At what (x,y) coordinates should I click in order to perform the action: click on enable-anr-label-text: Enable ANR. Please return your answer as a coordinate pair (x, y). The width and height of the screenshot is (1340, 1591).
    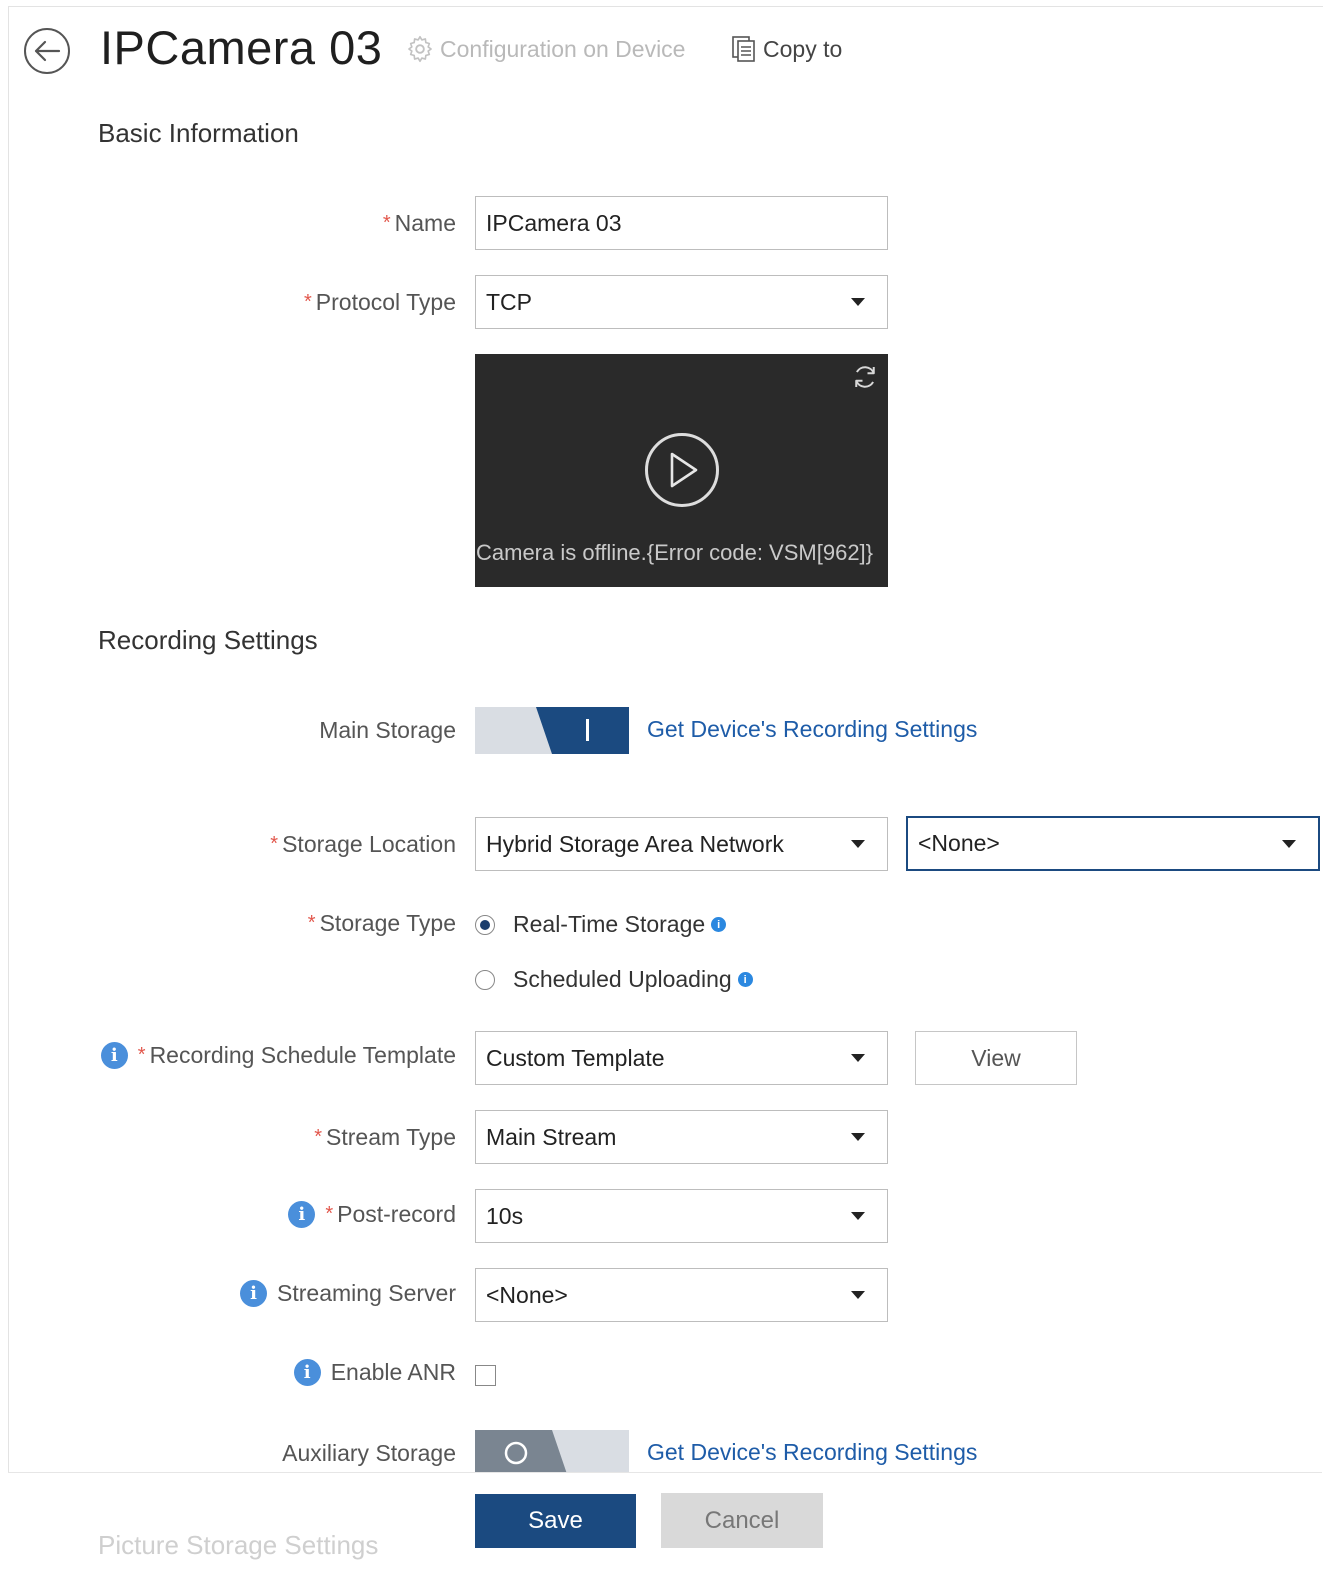
    Looking at the image, I should click on (393, 1372).